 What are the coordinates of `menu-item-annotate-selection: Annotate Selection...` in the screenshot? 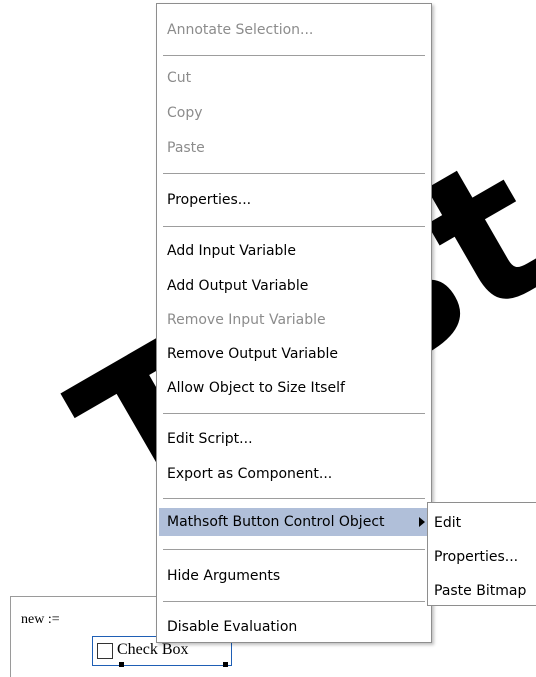 It's located at (294, 30).